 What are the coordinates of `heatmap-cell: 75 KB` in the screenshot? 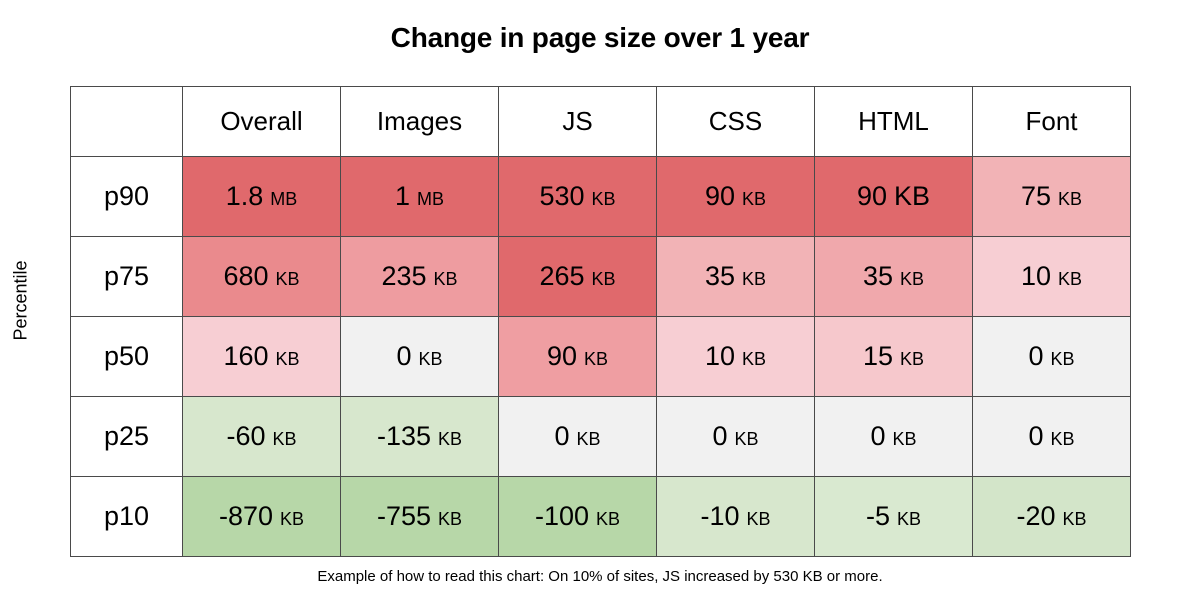 It's located at (1051, 196).